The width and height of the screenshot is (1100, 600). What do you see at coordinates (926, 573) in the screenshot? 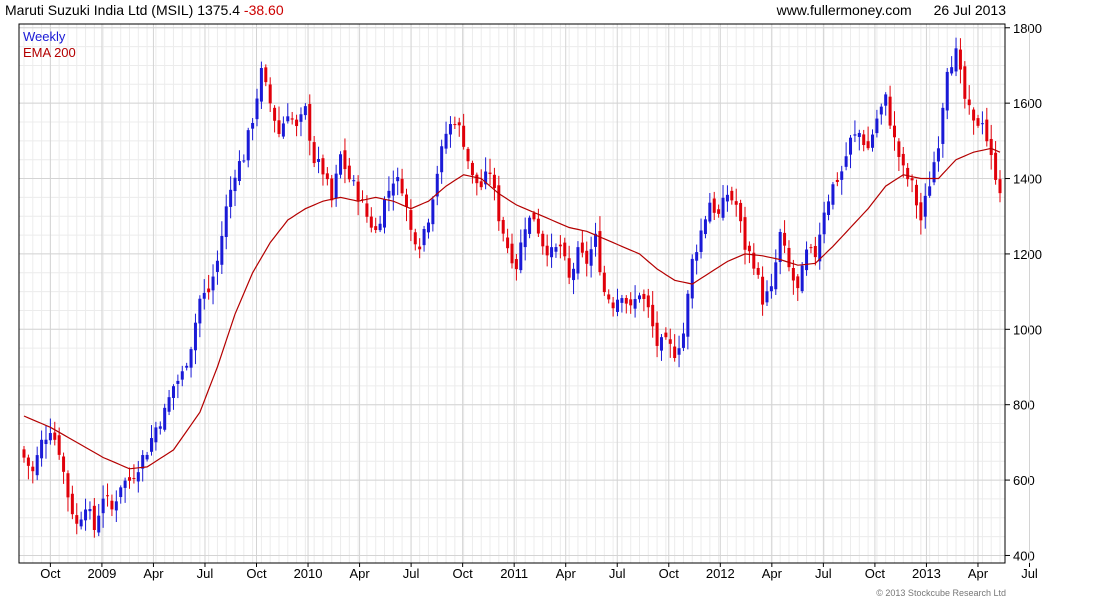
I see `x-tick-label: 2013` at bounding box center [926, 573].